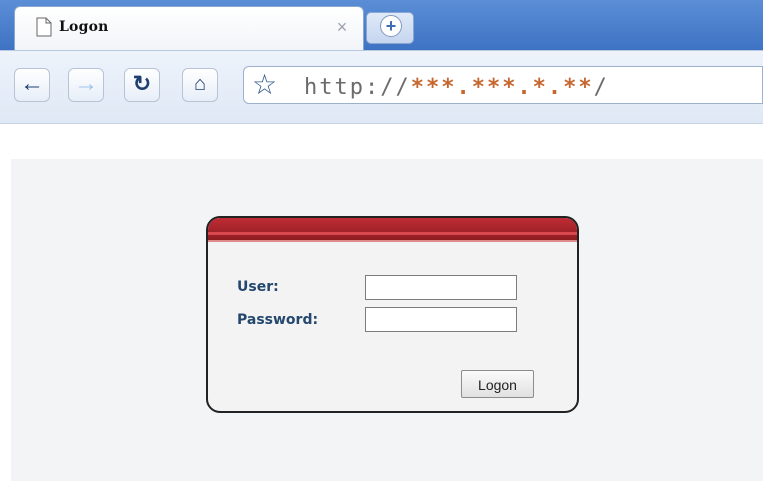 The width and height of the screenshot is (763, 481). What do you see at coordinates (441, 287) in the screenshot?
I see `user-input` at bounding box center [441, 287].